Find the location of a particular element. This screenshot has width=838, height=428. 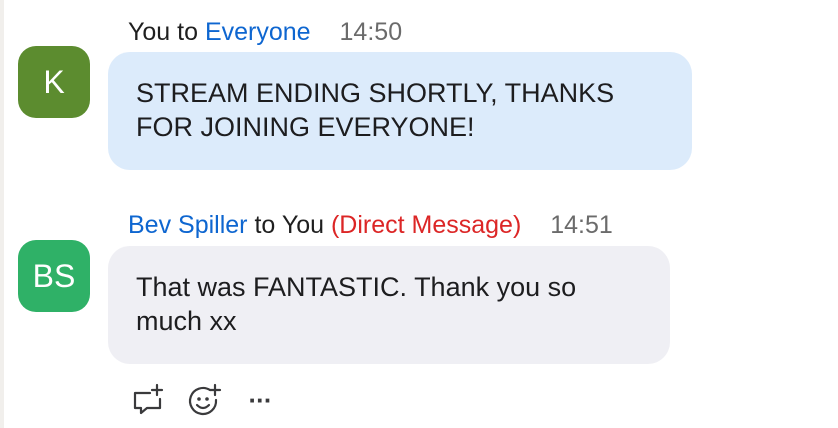

reply-button is located at coordinates (148, 400).